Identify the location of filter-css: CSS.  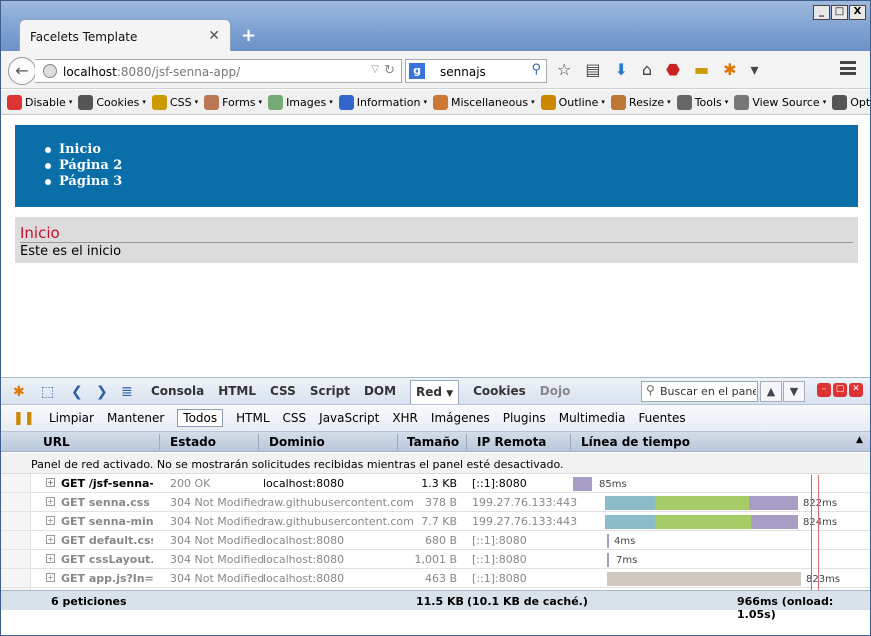
(295, 418).